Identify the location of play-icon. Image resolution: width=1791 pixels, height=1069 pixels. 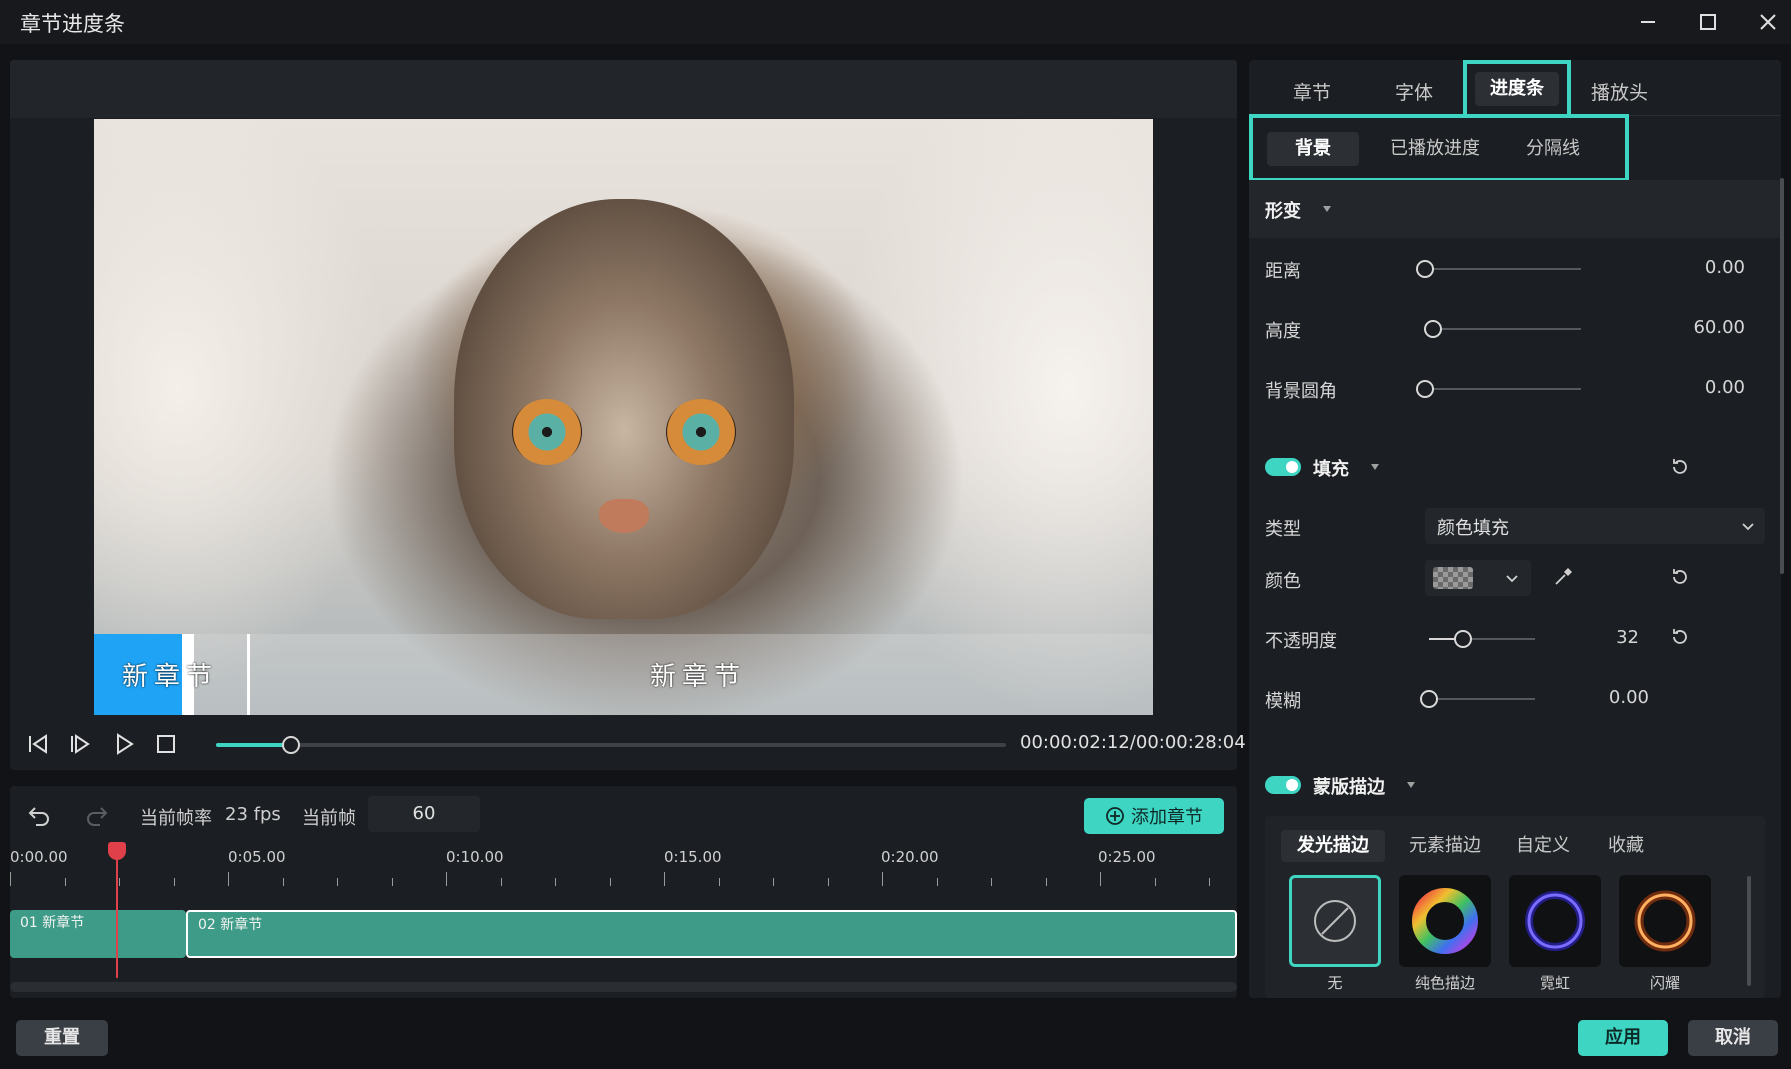
(124, 744).